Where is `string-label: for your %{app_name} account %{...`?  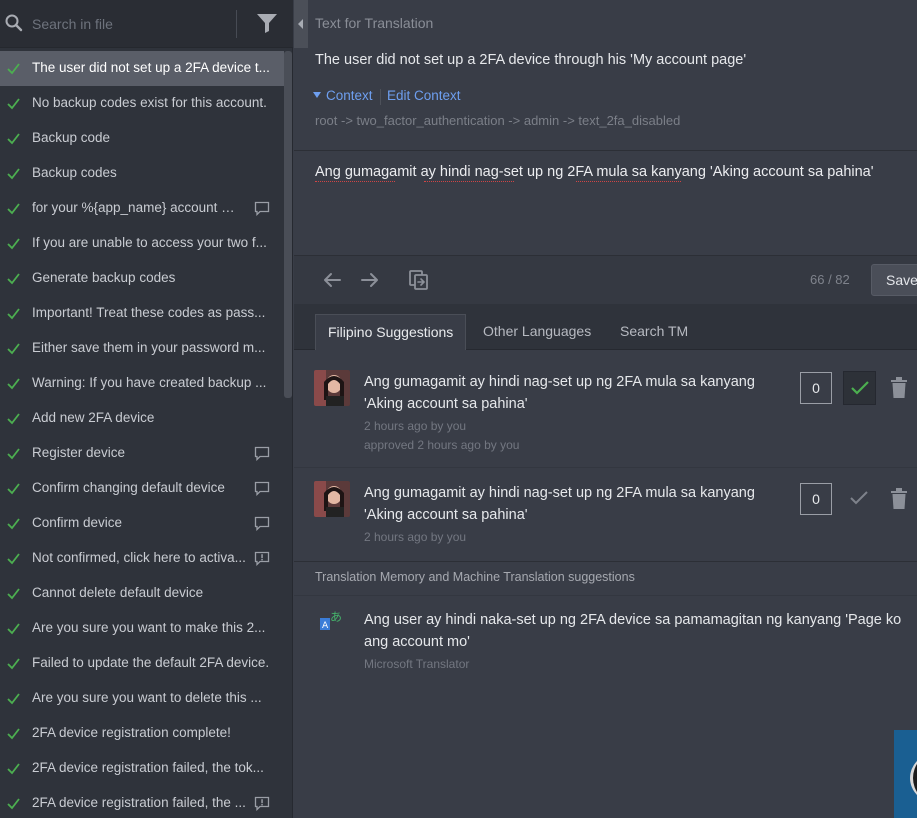 string-label: for your %{app_name} account %{... is located at coordinates (139, 207).